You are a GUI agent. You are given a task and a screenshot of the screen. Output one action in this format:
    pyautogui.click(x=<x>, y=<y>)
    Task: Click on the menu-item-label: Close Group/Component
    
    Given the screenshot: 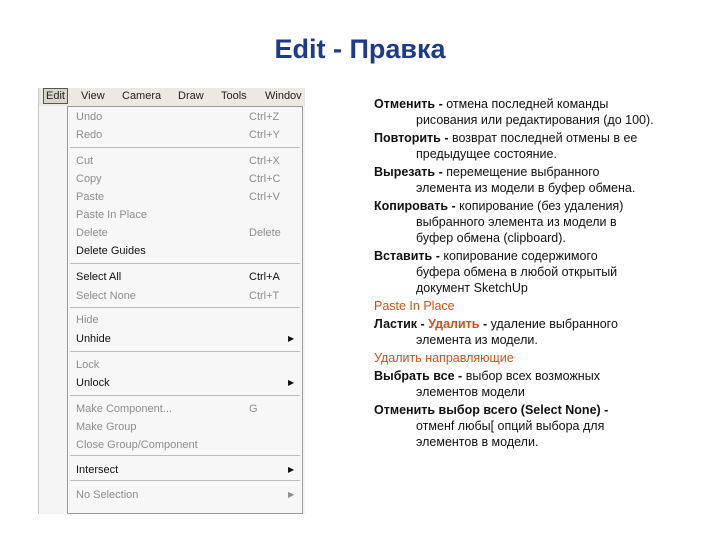 What is the action you would take?
    pyautogui.click(x=137, y=445)
    